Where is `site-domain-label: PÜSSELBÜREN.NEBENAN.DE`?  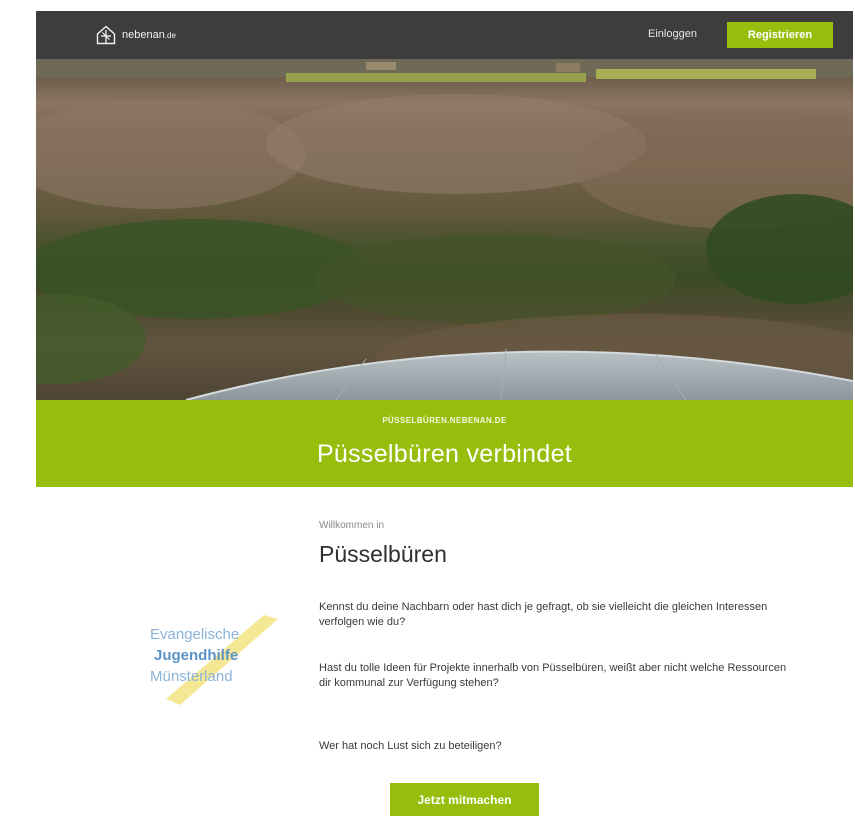 site-domain-label: PÜSSELBÜREN.NEBENAN.DE is located at coordinates (444, 420).